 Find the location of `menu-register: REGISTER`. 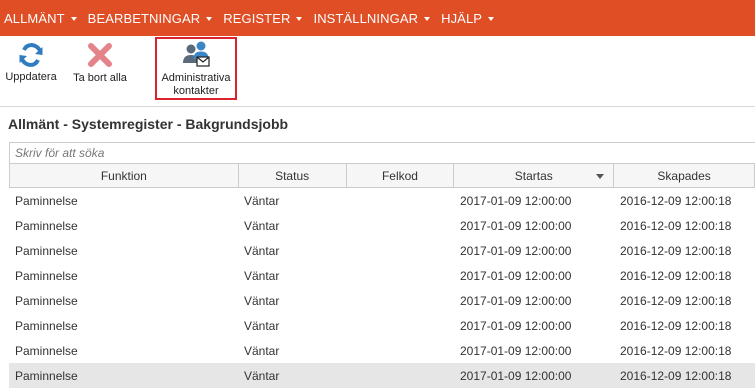

menu-register: REGISTER is located at coordinates (264, 18).